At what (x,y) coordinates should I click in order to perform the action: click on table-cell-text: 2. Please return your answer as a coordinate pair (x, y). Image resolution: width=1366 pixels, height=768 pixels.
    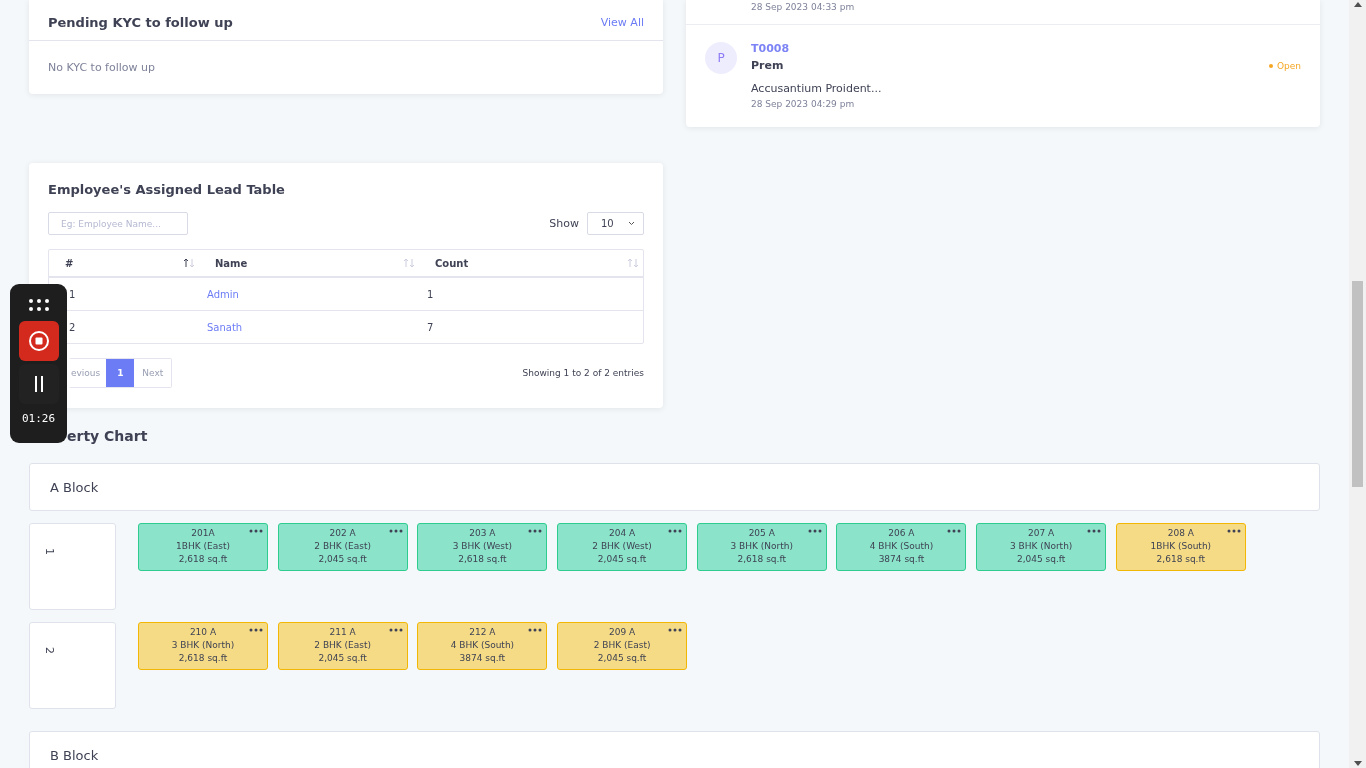
    Looking at the image, I should click on (72, 327).